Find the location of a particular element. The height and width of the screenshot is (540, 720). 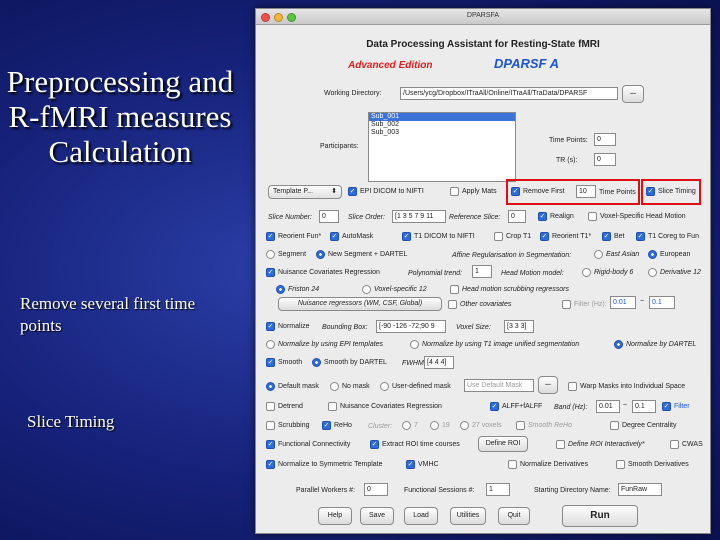

smooth-by-dartel-radio: Smooth by DARTEL is located at coordinates (349, 362).